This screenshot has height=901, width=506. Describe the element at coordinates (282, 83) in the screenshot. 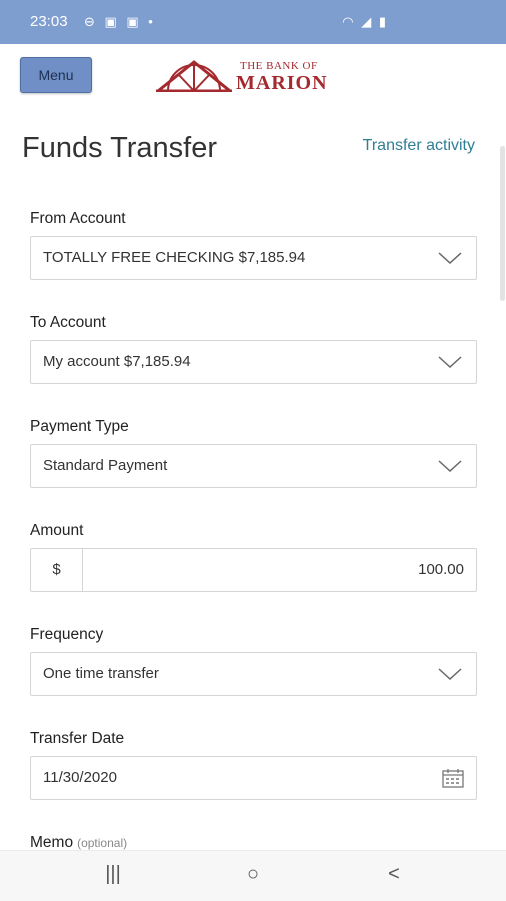

I see `logo-line2: MARION` at that location.